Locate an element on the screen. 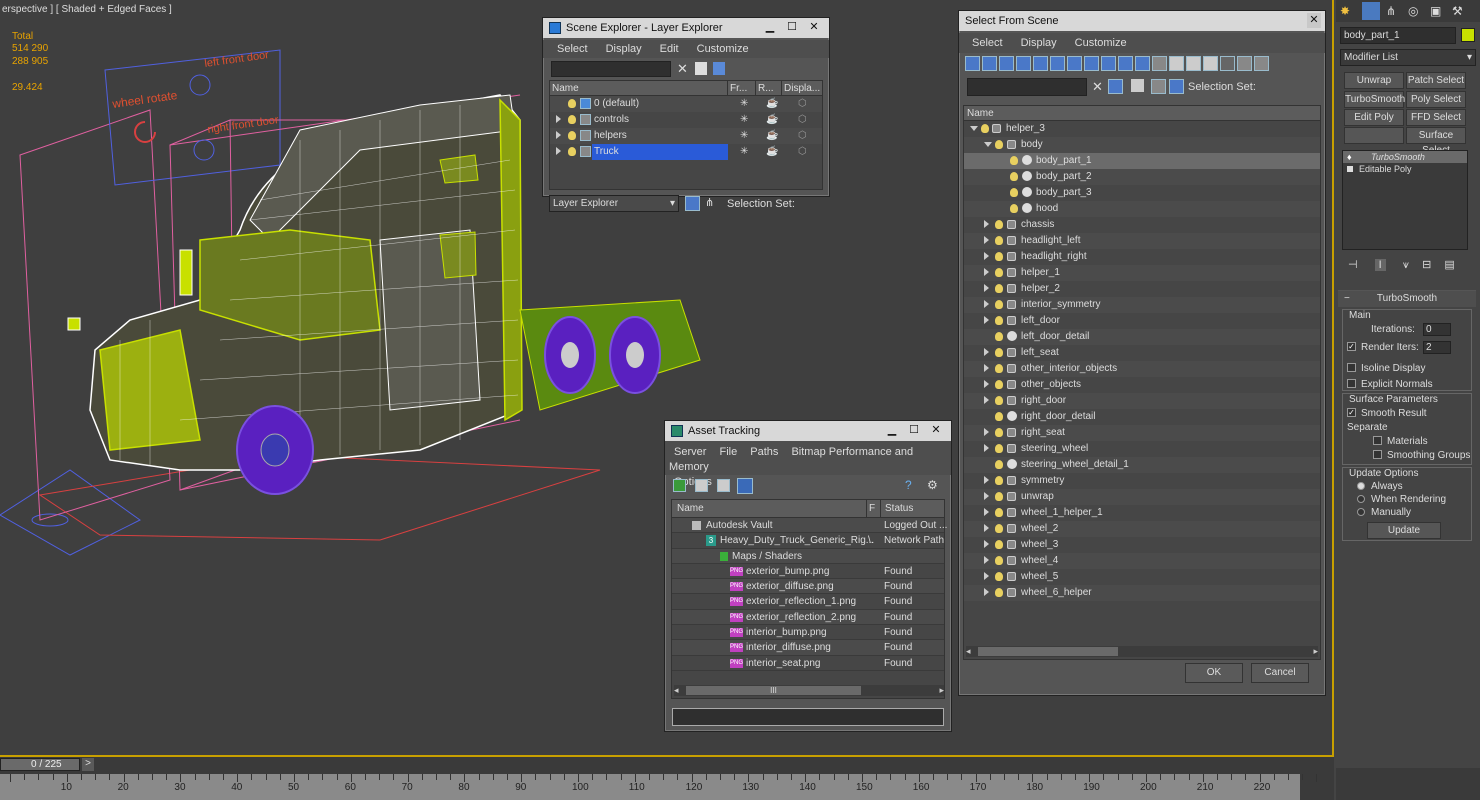 This screenshot has width=1480, height=800. asset-tracking-titlebar: Asset Tracking ▁ ☐ ✕ is located at coordinates (808, 431).